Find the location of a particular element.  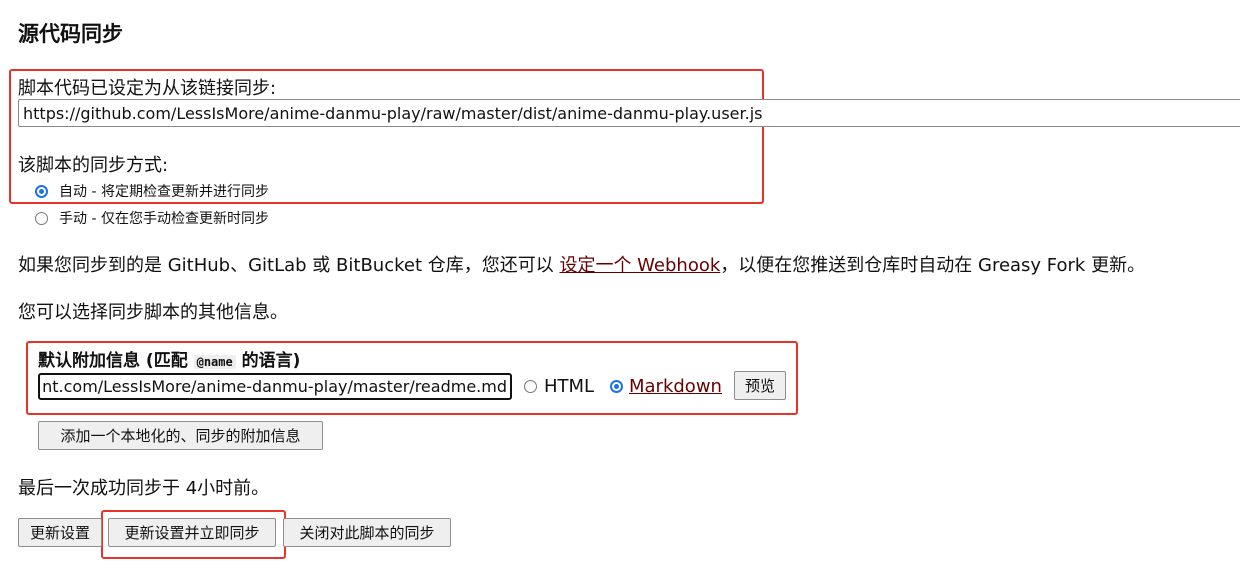

name-code-tag: @name is located at coordinates (214, 362).